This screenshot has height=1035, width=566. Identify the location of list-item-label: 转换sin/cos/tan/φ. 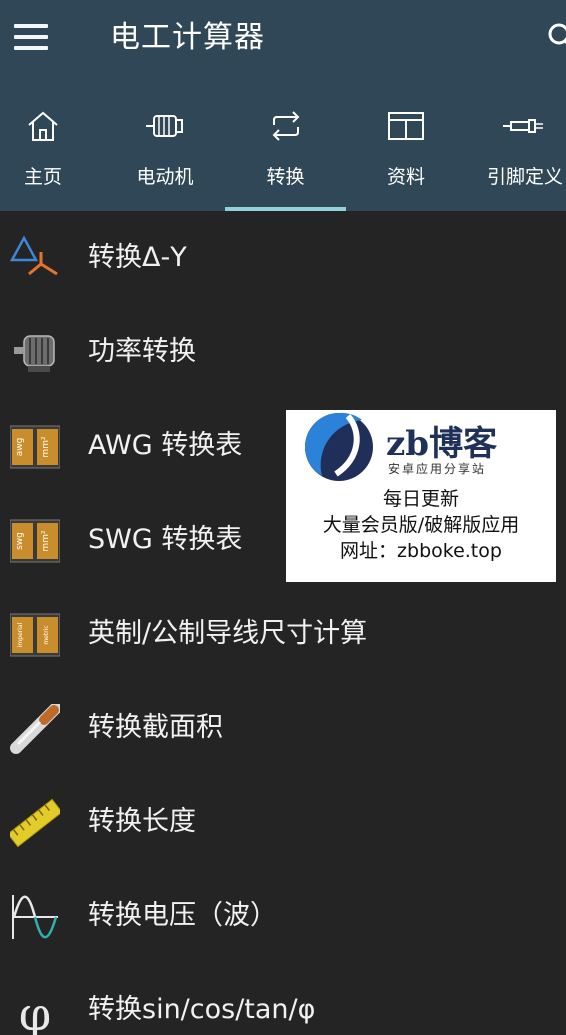
(202, 1009).